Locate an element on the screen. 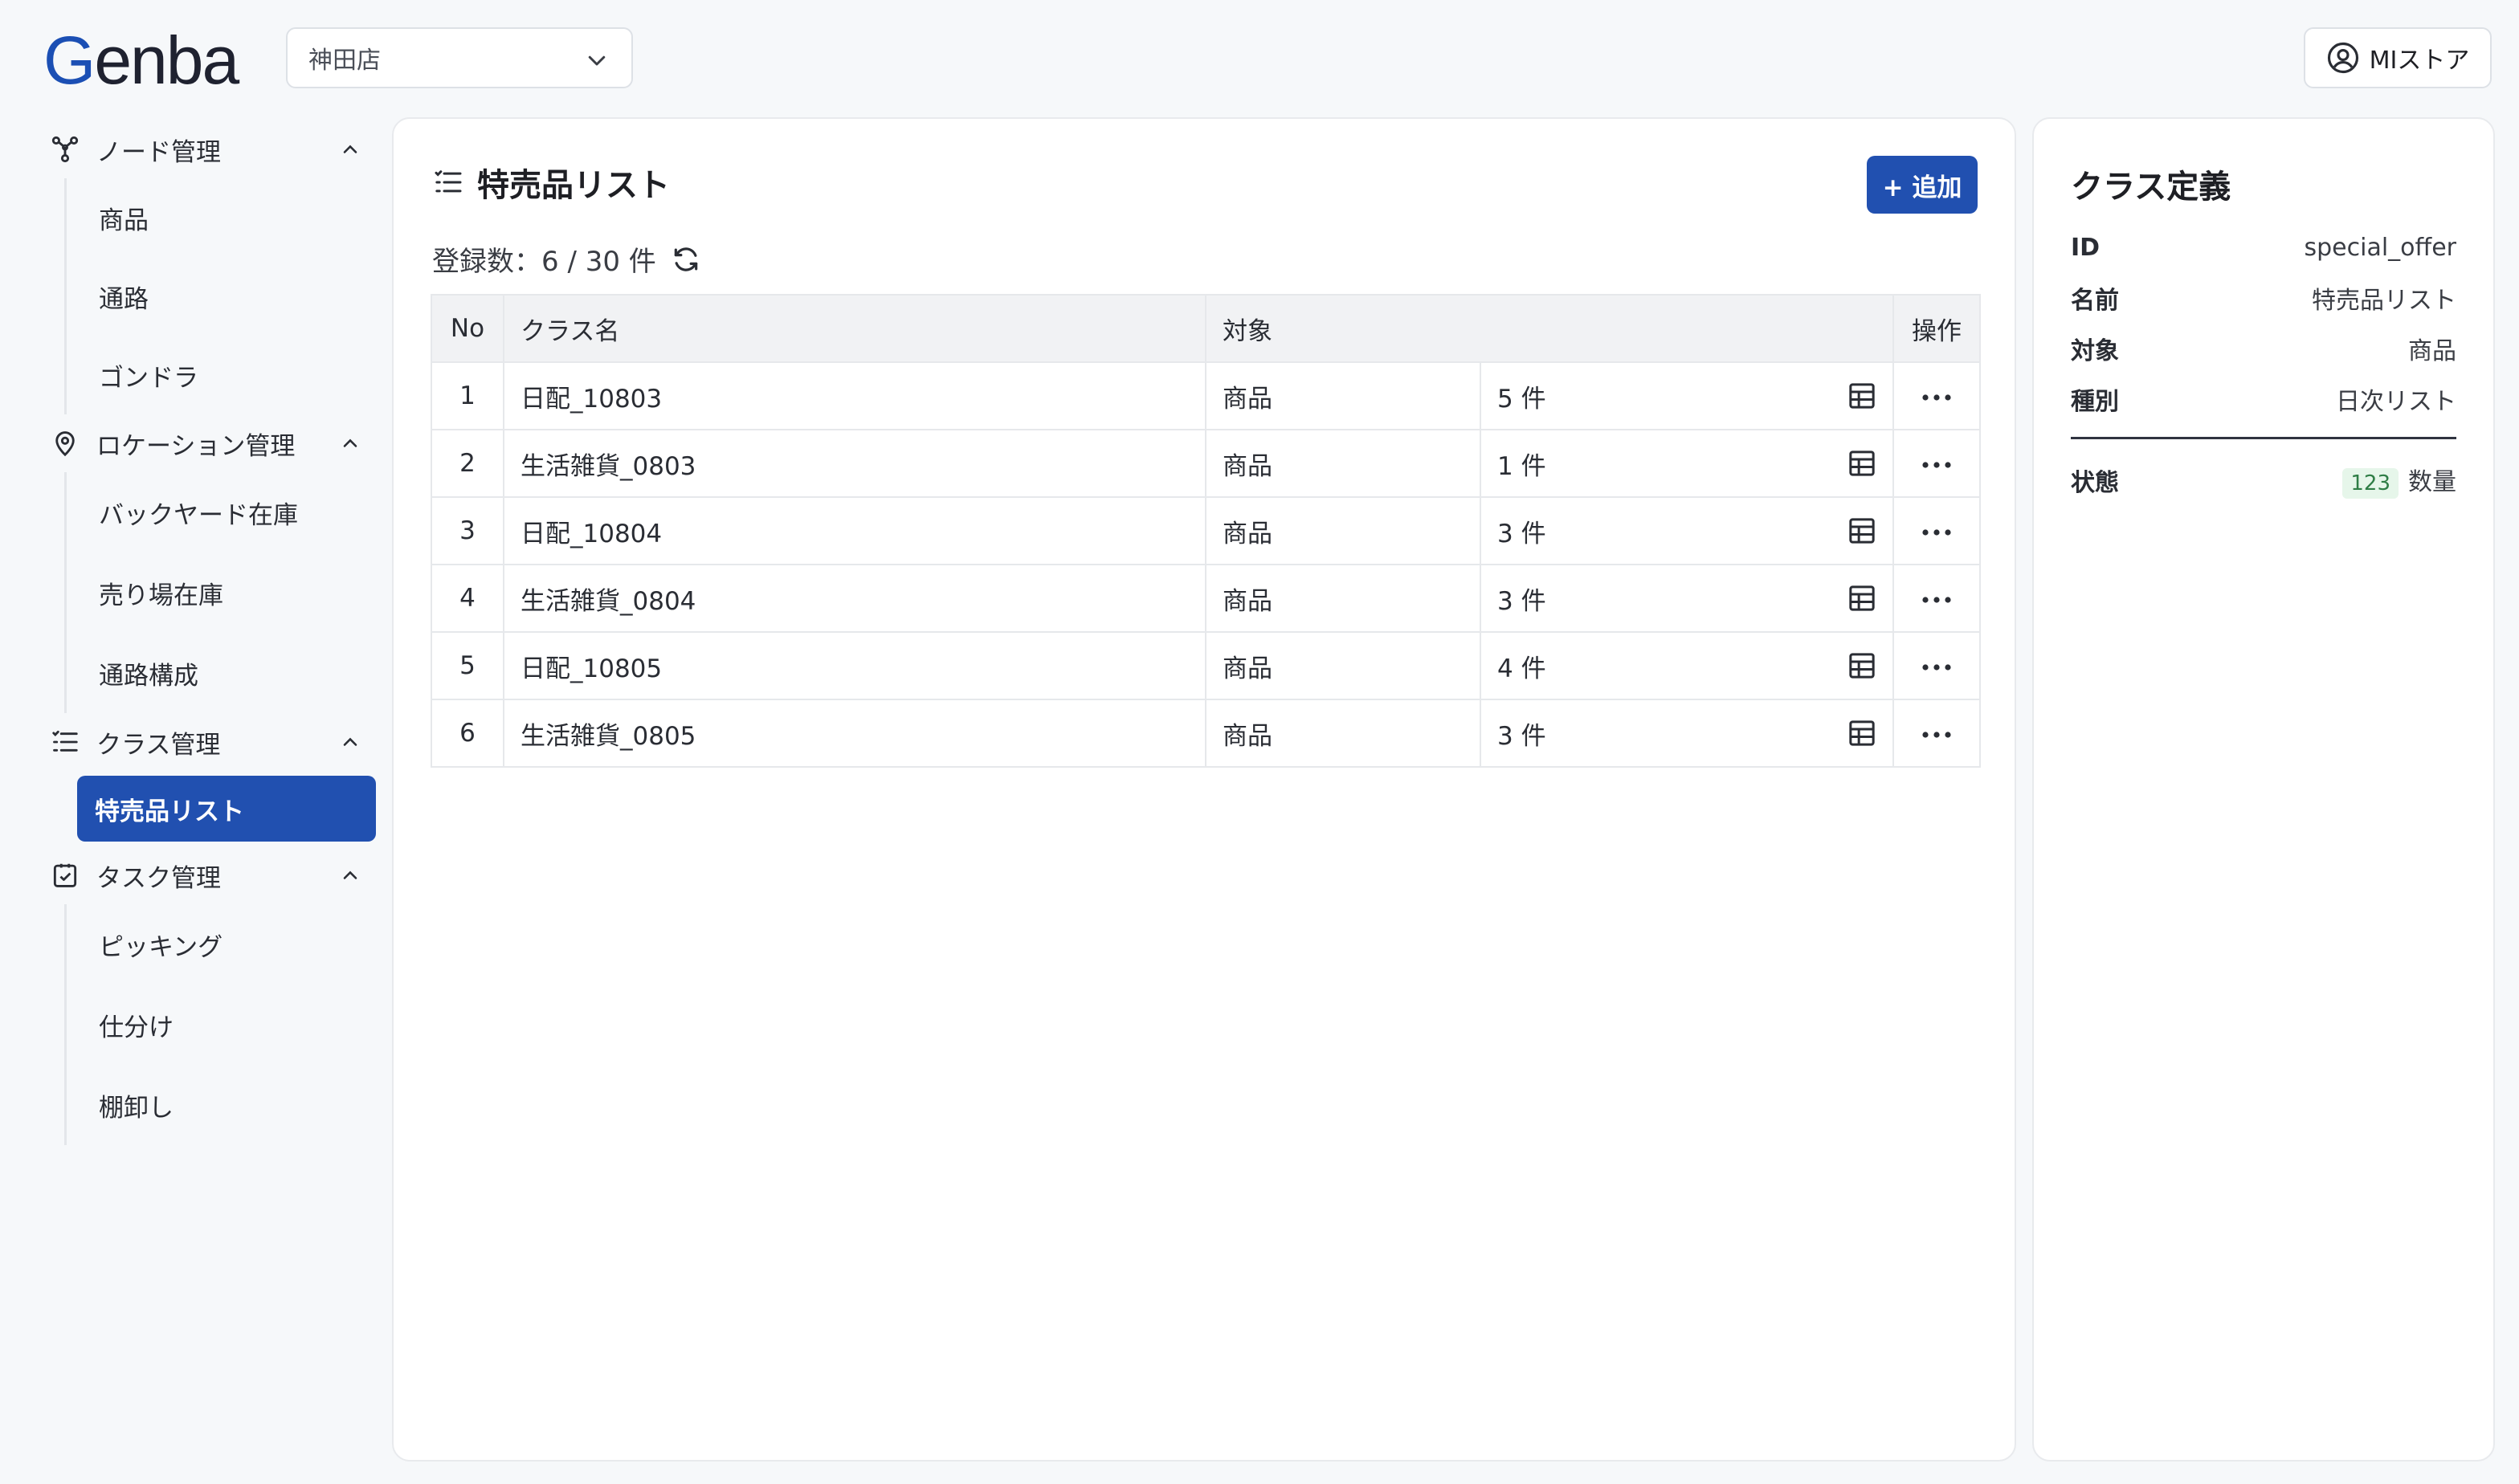 This screenshot has width=2519, height=1484. cell-count: 4 件 is located at coordinates (1662, 665).